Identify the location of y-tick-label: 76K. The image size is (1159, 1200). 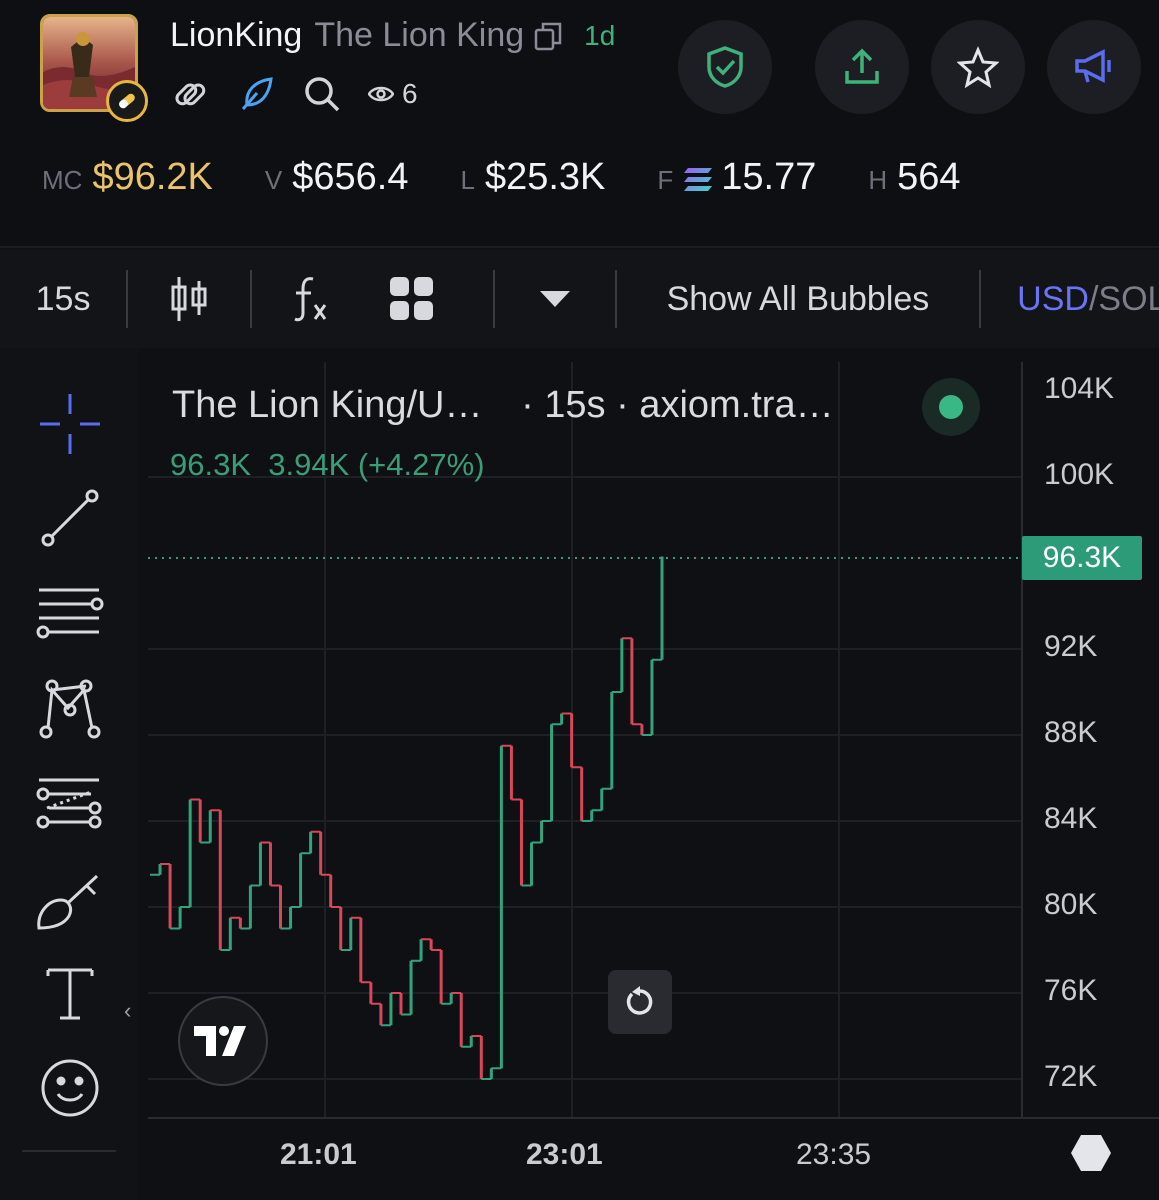
(1071, 990).